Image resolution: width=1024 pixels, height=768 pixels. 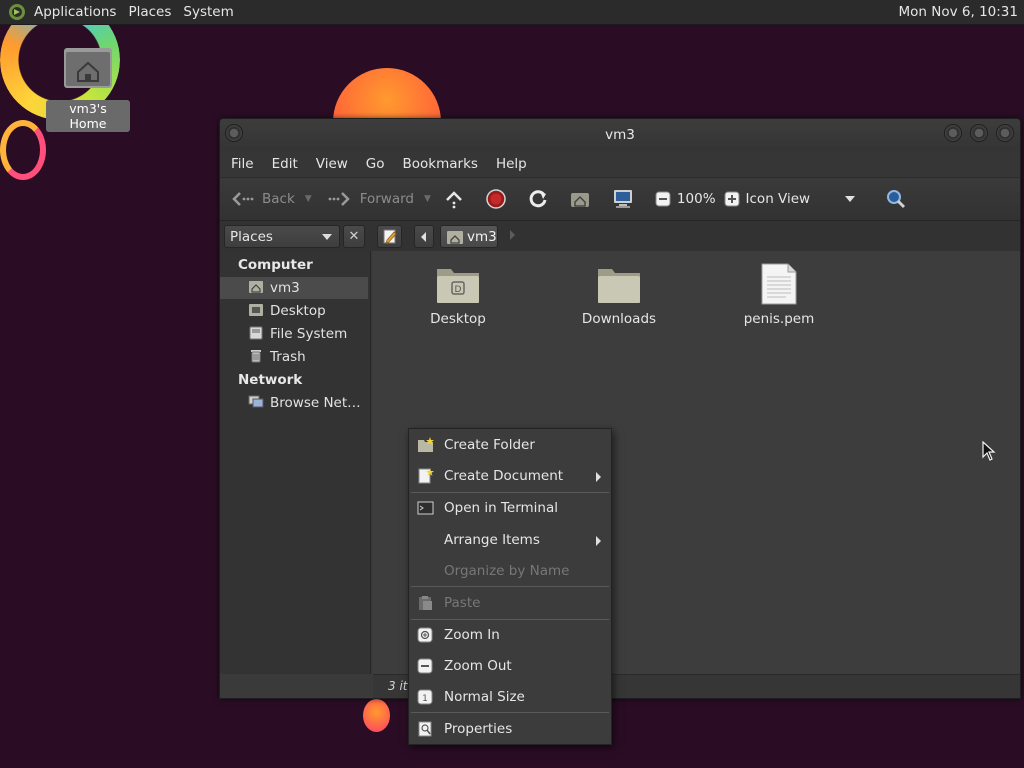 I want to click on sidebar-item-vm3: vm3, so click(x=294, y=288).